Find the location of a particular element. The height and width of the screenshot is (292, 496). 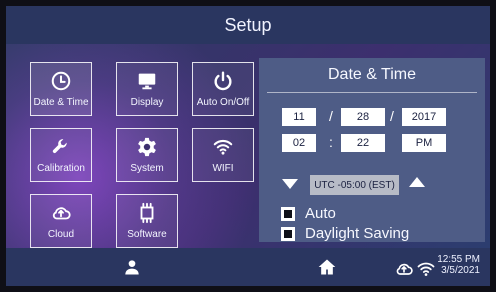

tile-label: Auto On/Off is located at coordinates (223, 102).